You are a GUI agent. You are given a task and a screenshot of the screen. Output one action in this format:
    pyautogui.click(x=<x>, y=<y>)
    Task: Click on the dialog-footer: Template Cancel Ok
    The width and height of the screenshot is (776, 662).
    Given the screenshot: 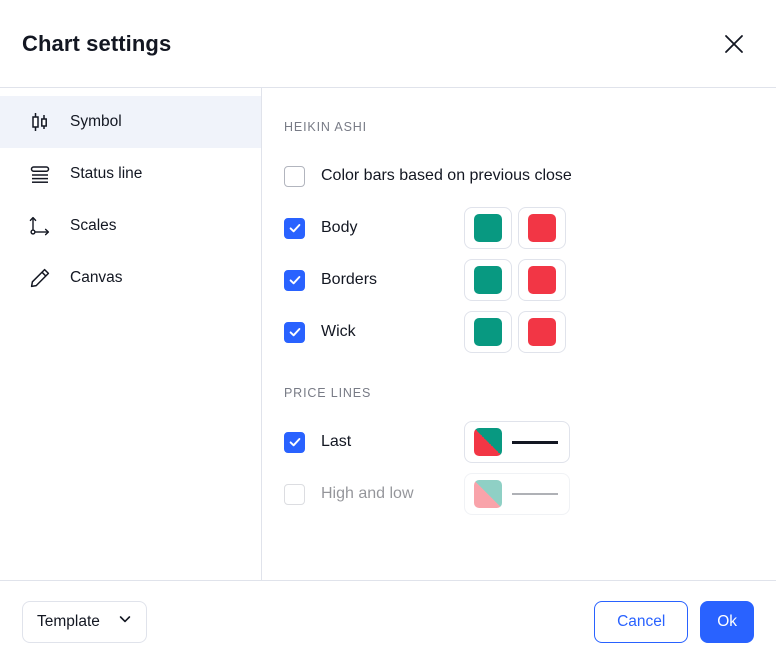 What is the action you would take?
    pyautogui.click(x=388, y=621)
    